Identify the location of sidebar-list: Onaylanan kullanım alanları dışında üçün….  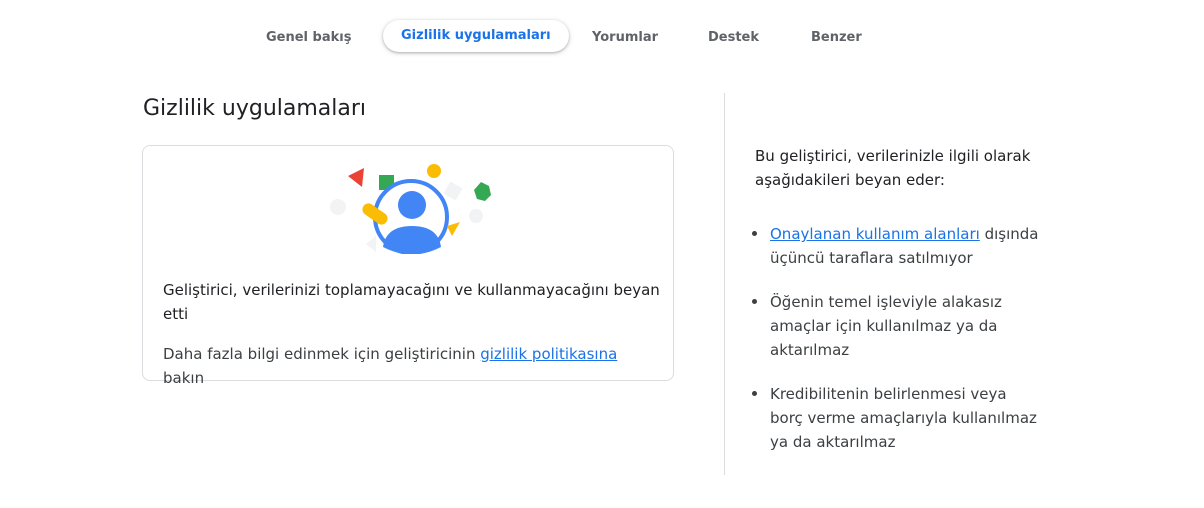
(897, 348).